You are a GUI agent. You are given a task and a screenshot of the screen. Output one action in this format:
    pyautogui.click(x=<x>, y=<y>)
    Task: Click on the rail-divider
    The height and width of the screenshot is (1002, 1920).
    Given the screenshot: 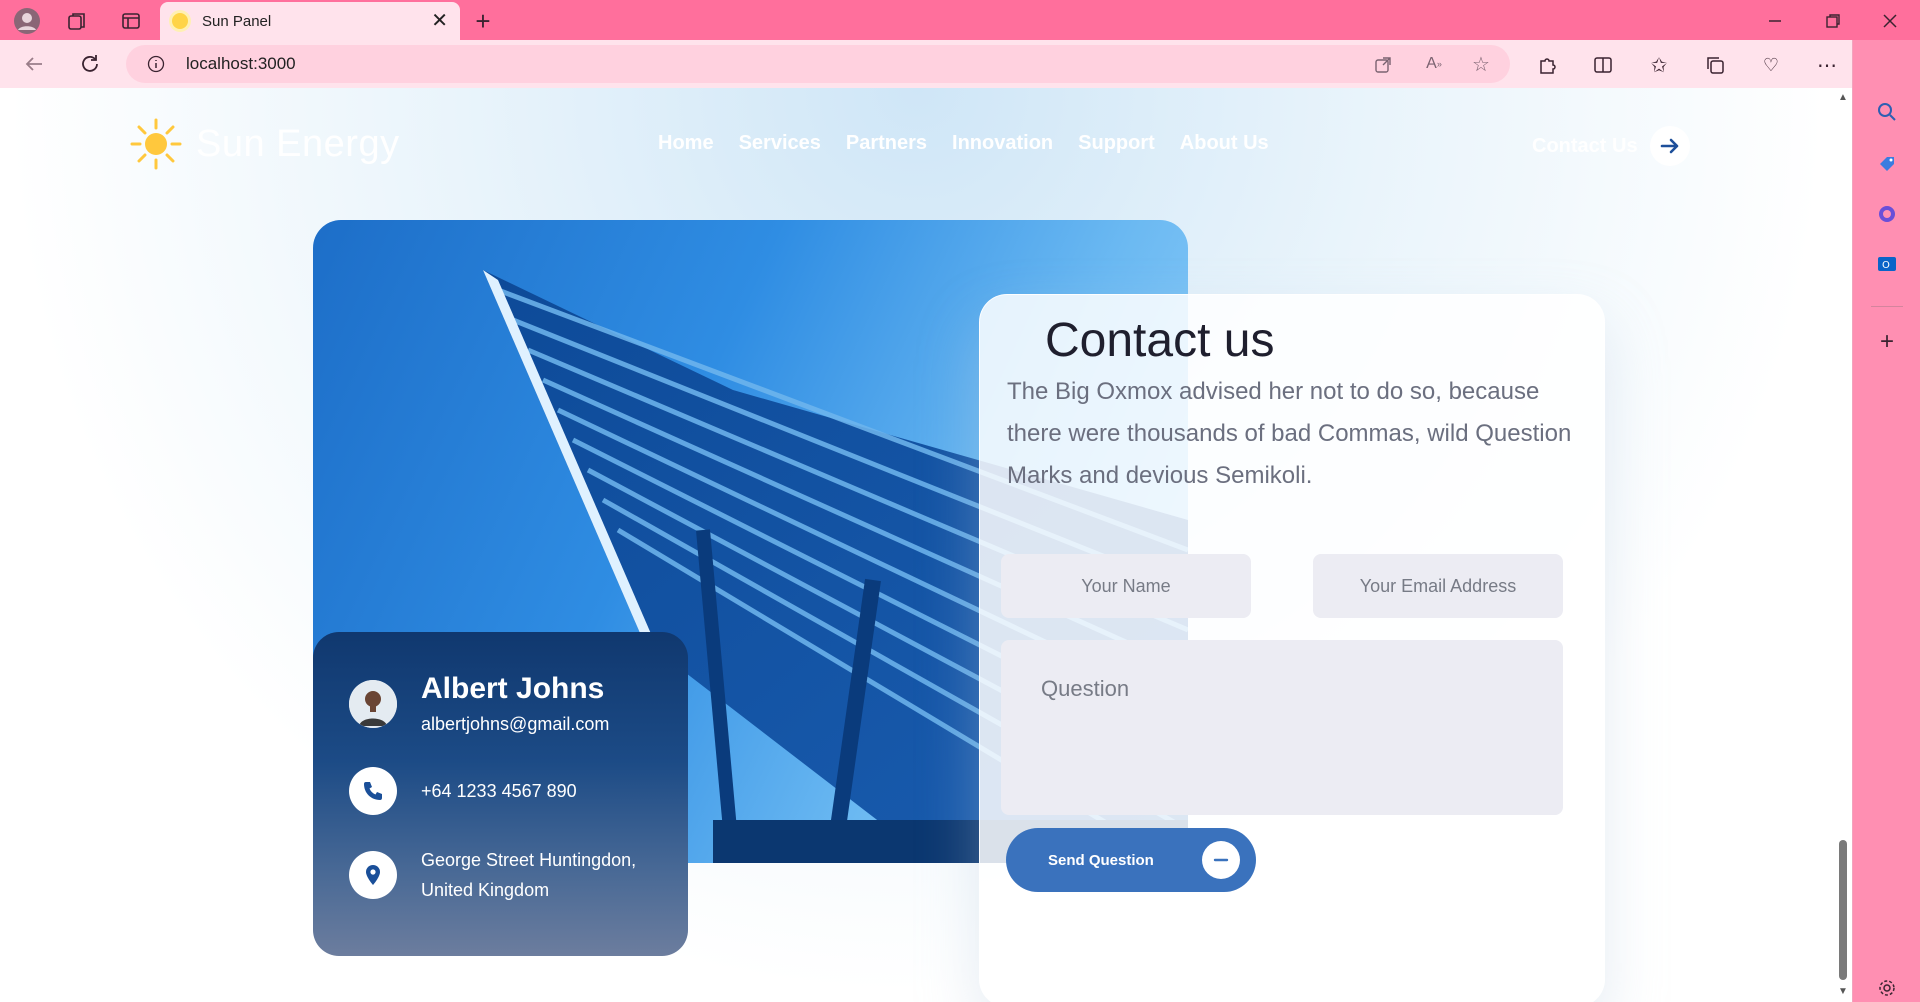 What is the action you would take?
    pyautogui.click(x=1887, y=306)
    